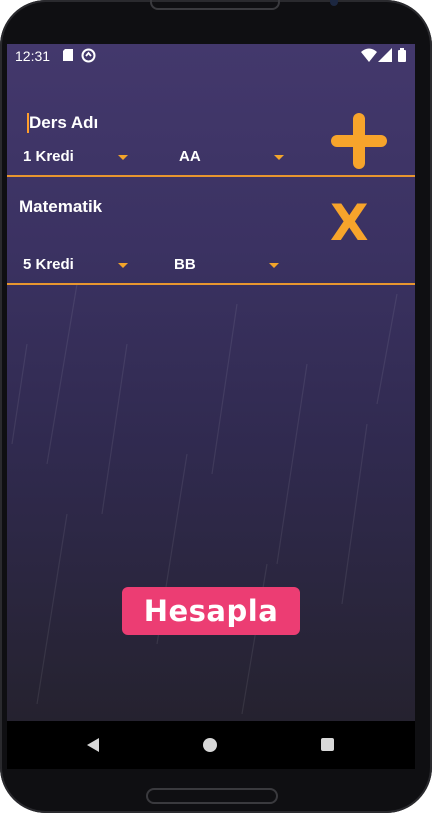 Image resolution: width=432 pixels, height=813 pixels. What do you see at coordinates (211, 56) in the screenshot?
I see `status-bar: 12:31` at bounding box center [211, 56].